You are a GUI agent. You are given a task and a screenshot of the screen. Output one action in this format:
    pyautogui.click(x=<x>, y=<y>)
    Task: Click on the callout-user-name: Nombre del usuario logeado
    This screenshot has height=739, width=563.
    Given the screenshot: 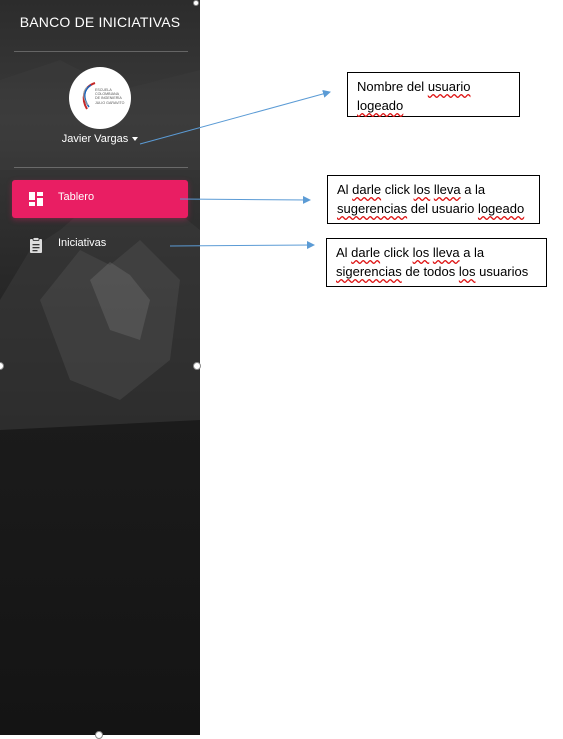 What is the action you would take?
    pyautogui.click(x=433, y=94)
    